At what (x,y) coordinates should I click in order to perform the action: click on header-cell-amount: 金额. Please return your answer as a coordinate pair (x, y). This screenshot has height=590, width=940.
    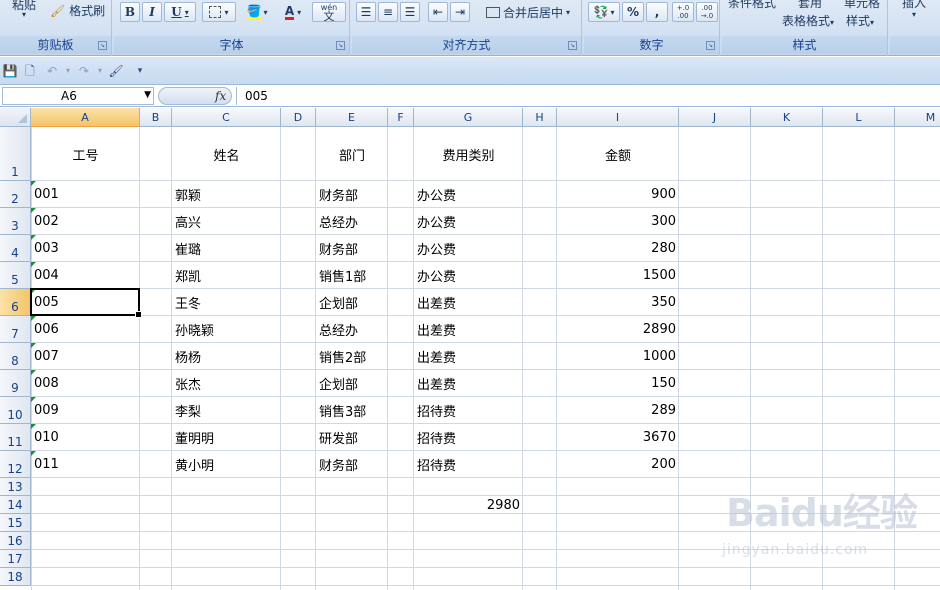
    Looking at the image, I should click on (618, 154).